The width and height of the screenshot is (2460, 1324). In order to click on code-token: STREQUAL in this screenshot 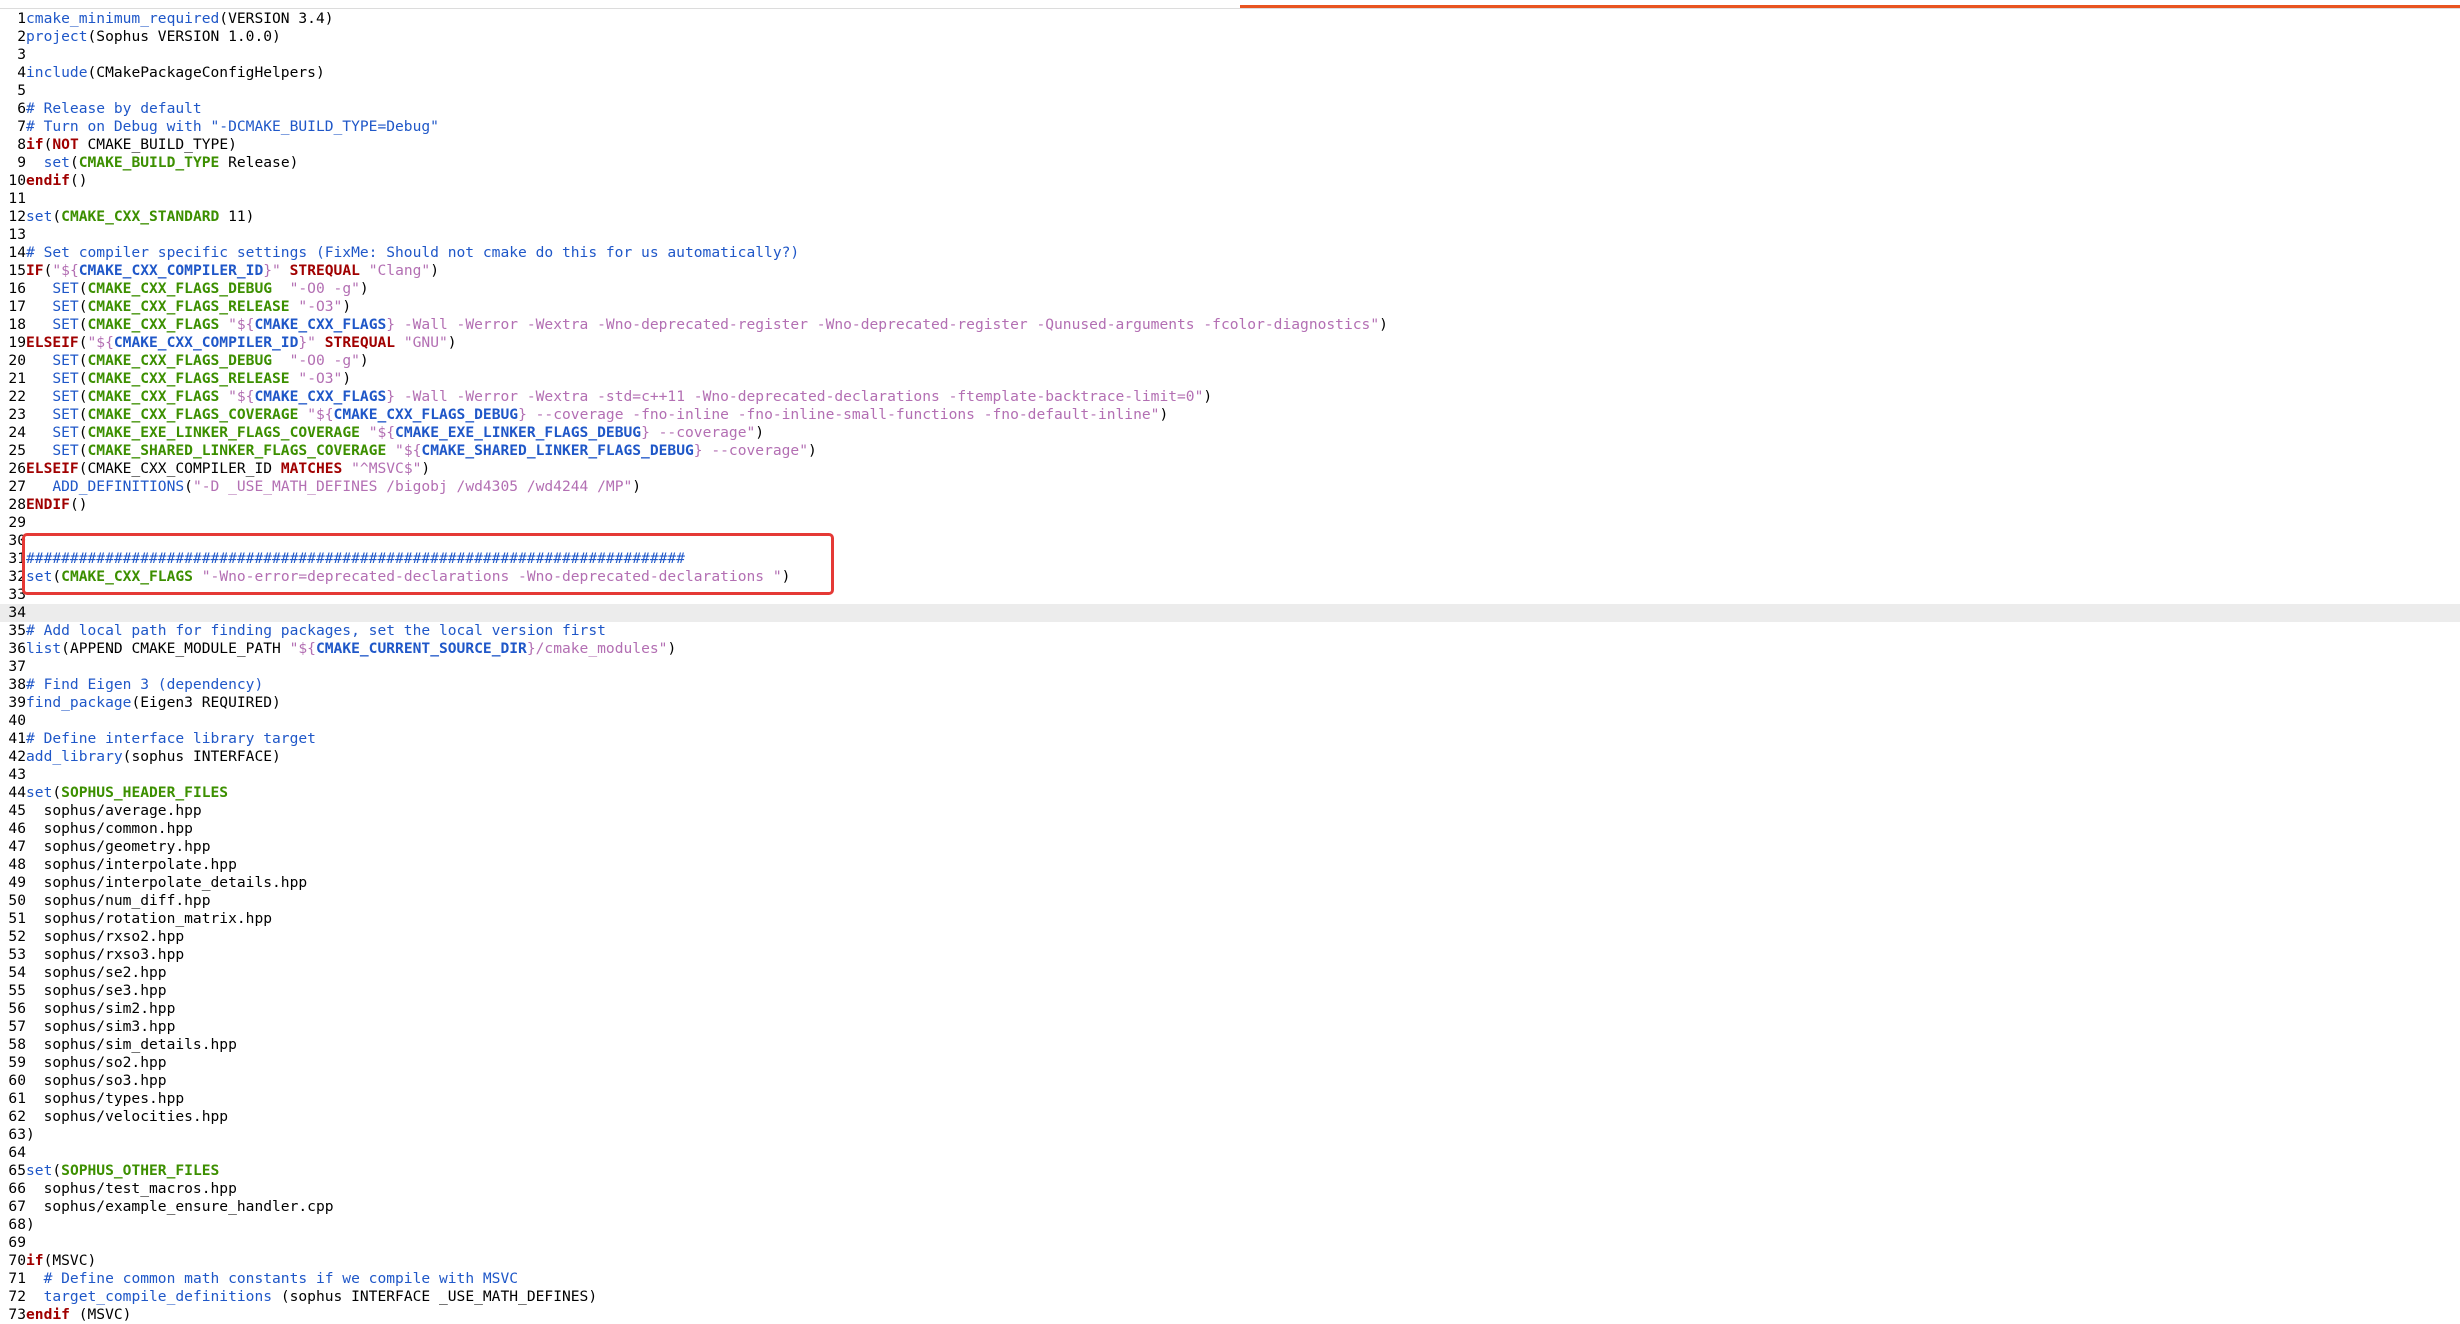, I will do `click(360, 342)`.